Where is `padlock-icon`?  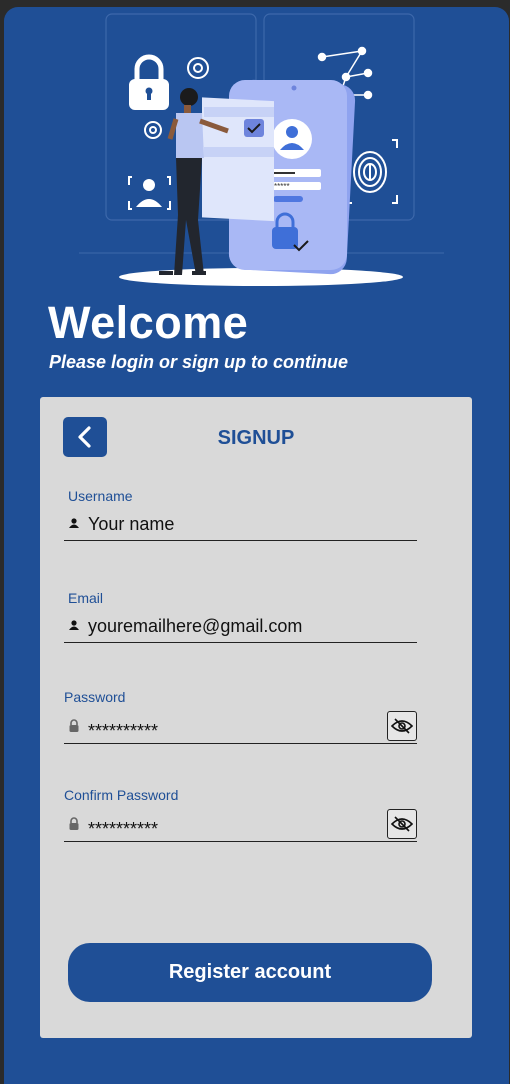 padlock-icon is located at coordinates (149, 82).